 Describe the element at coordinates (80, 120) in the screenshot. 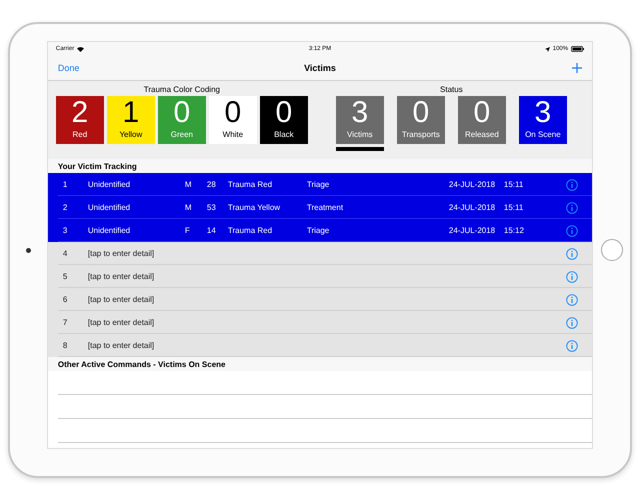

I see `trauma-tile: 2 Red` at that location.